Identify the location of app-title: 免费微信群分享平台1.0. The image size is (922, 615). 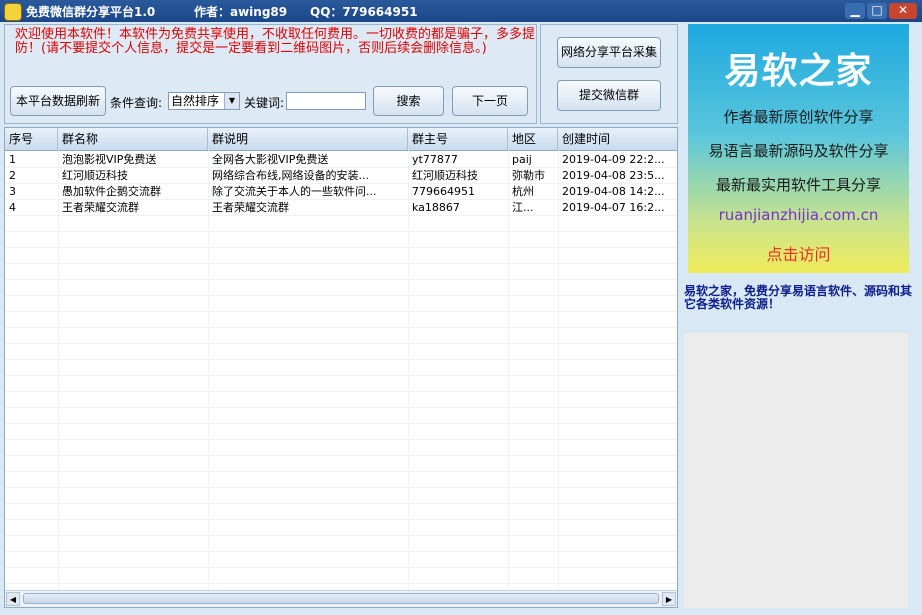
(91, 12).